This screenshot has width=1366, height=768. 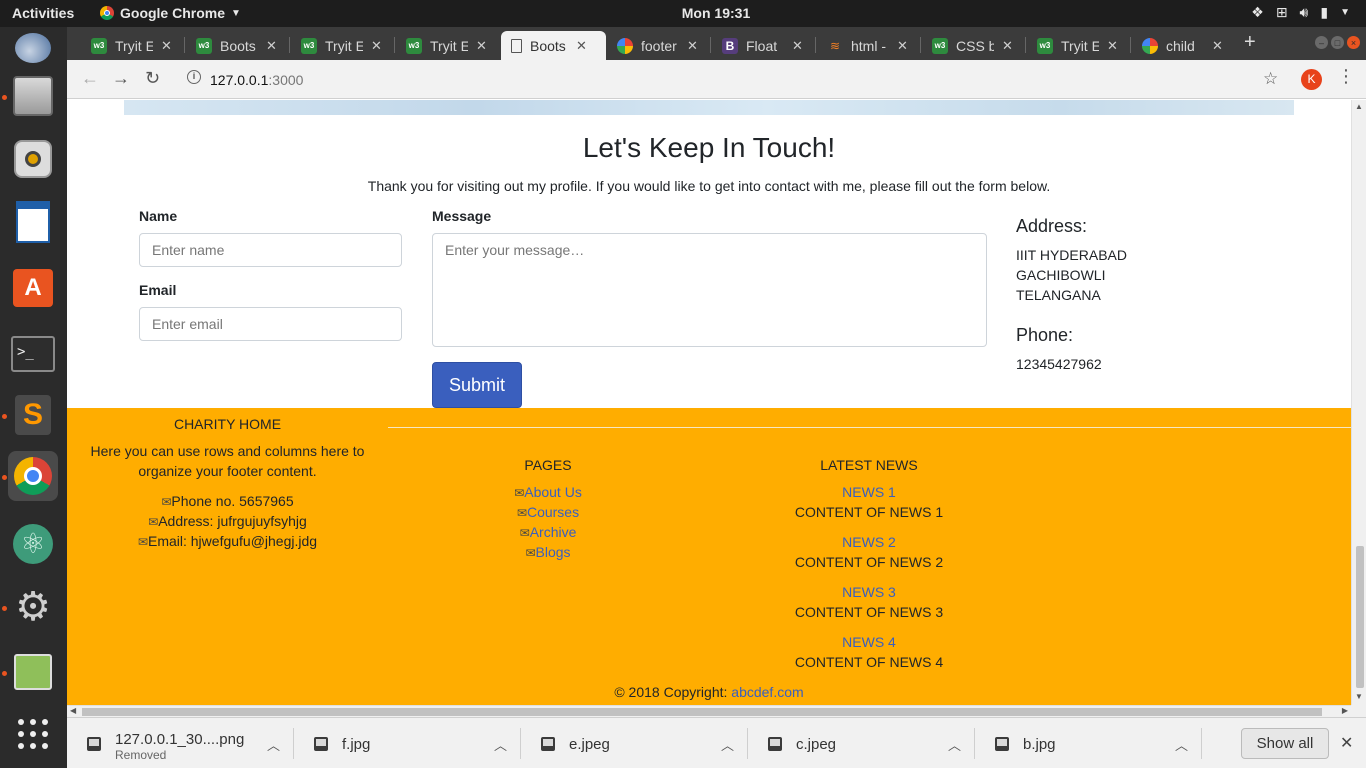 I want to click on news-title-link: NEWS 4, so click(x=869, y=642).